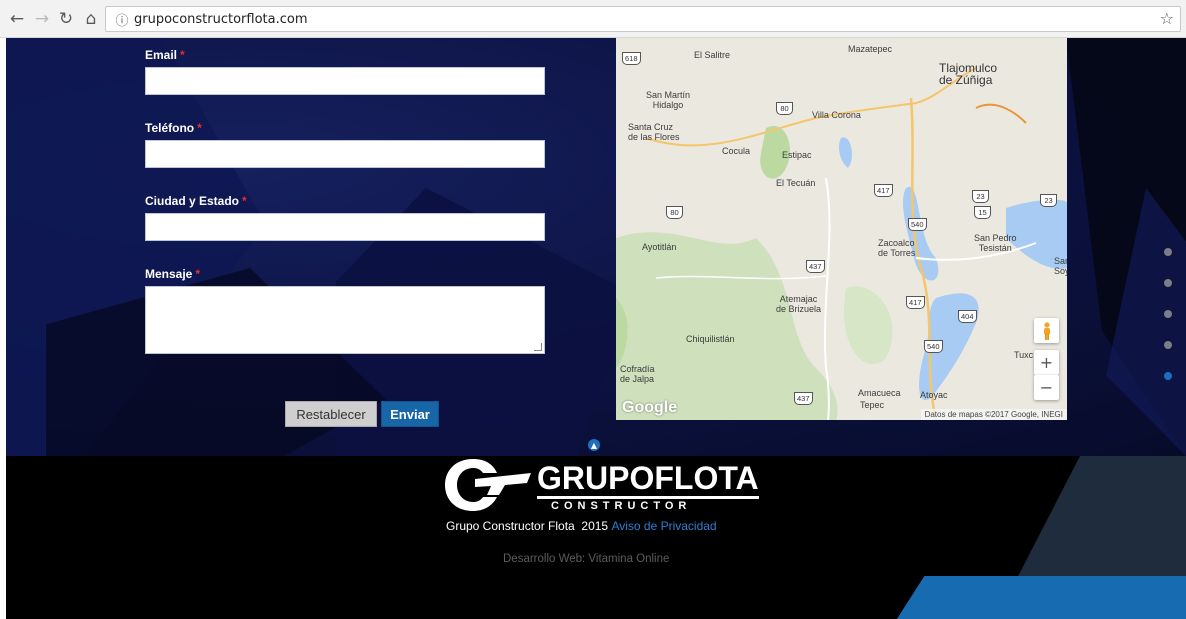 Image resolution: width=1186 pixels, height=619 pixels. What do you see at coordinates (796, 183) in the screenshot?
I see `map-label: El Tecuán` at bounding box center [796, 183].